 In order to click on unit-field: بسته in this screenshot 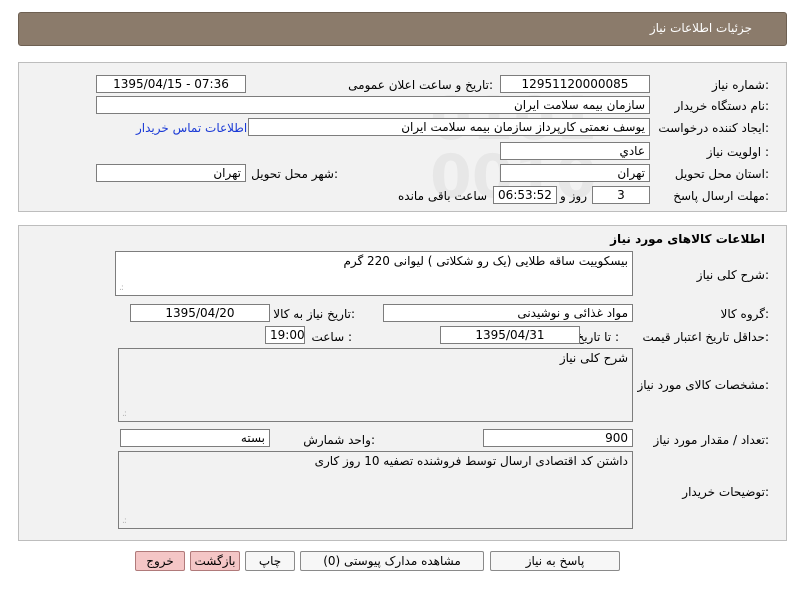, I will do `click(195, 438)`.